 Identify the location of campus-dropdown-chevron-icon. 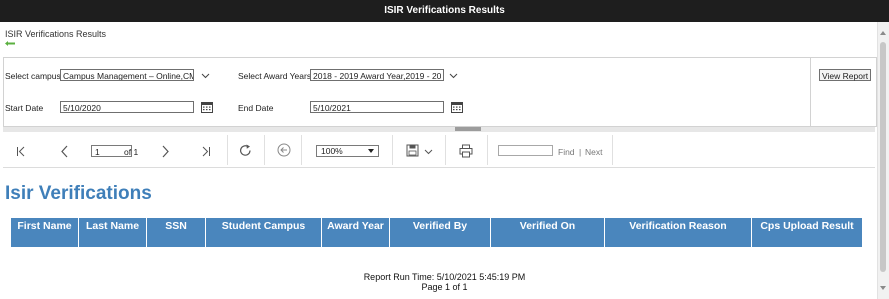
(205, 75).